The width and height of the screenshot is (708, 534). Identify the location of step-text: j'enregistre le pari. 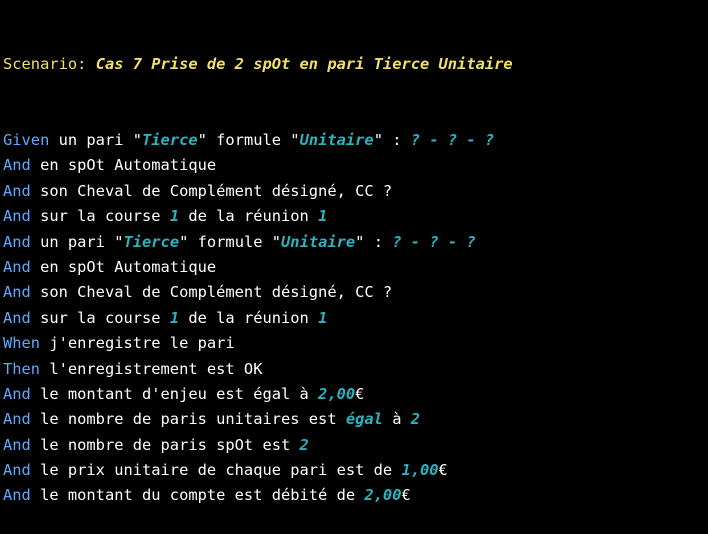
(137, 343).